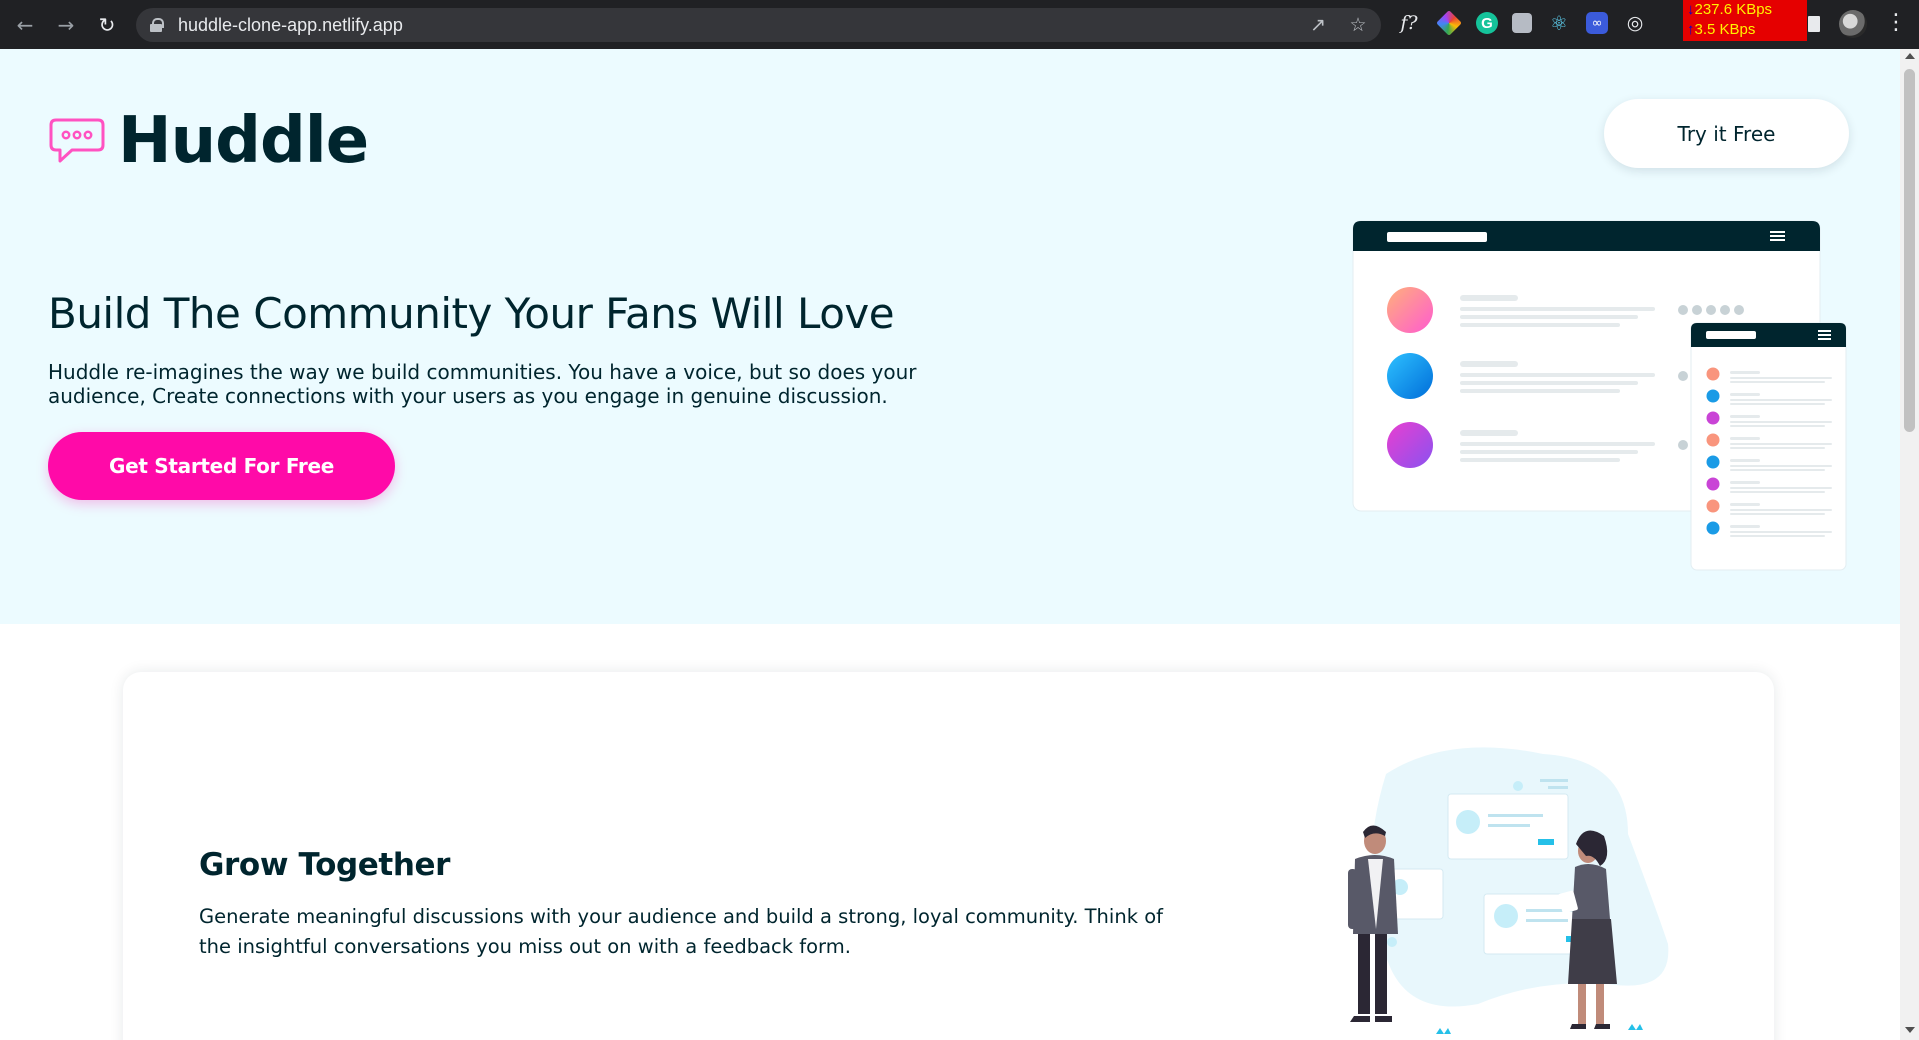  I want to click on color-picker-icon, so click(1449, 23).